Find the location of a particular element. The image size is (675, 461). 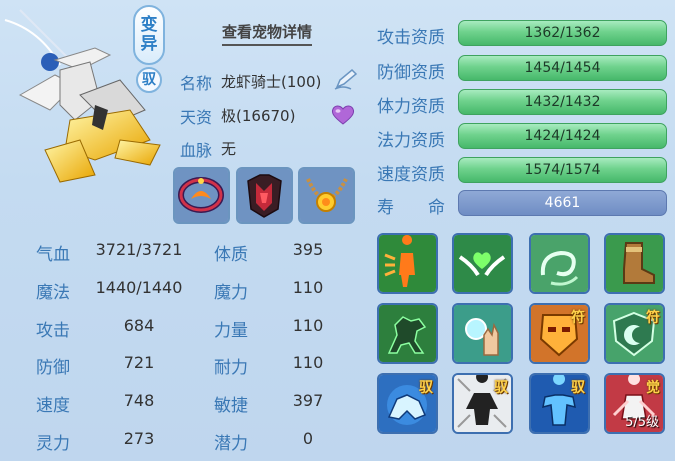

variant-badge: 变 异 is located at coordinates (149, 35).